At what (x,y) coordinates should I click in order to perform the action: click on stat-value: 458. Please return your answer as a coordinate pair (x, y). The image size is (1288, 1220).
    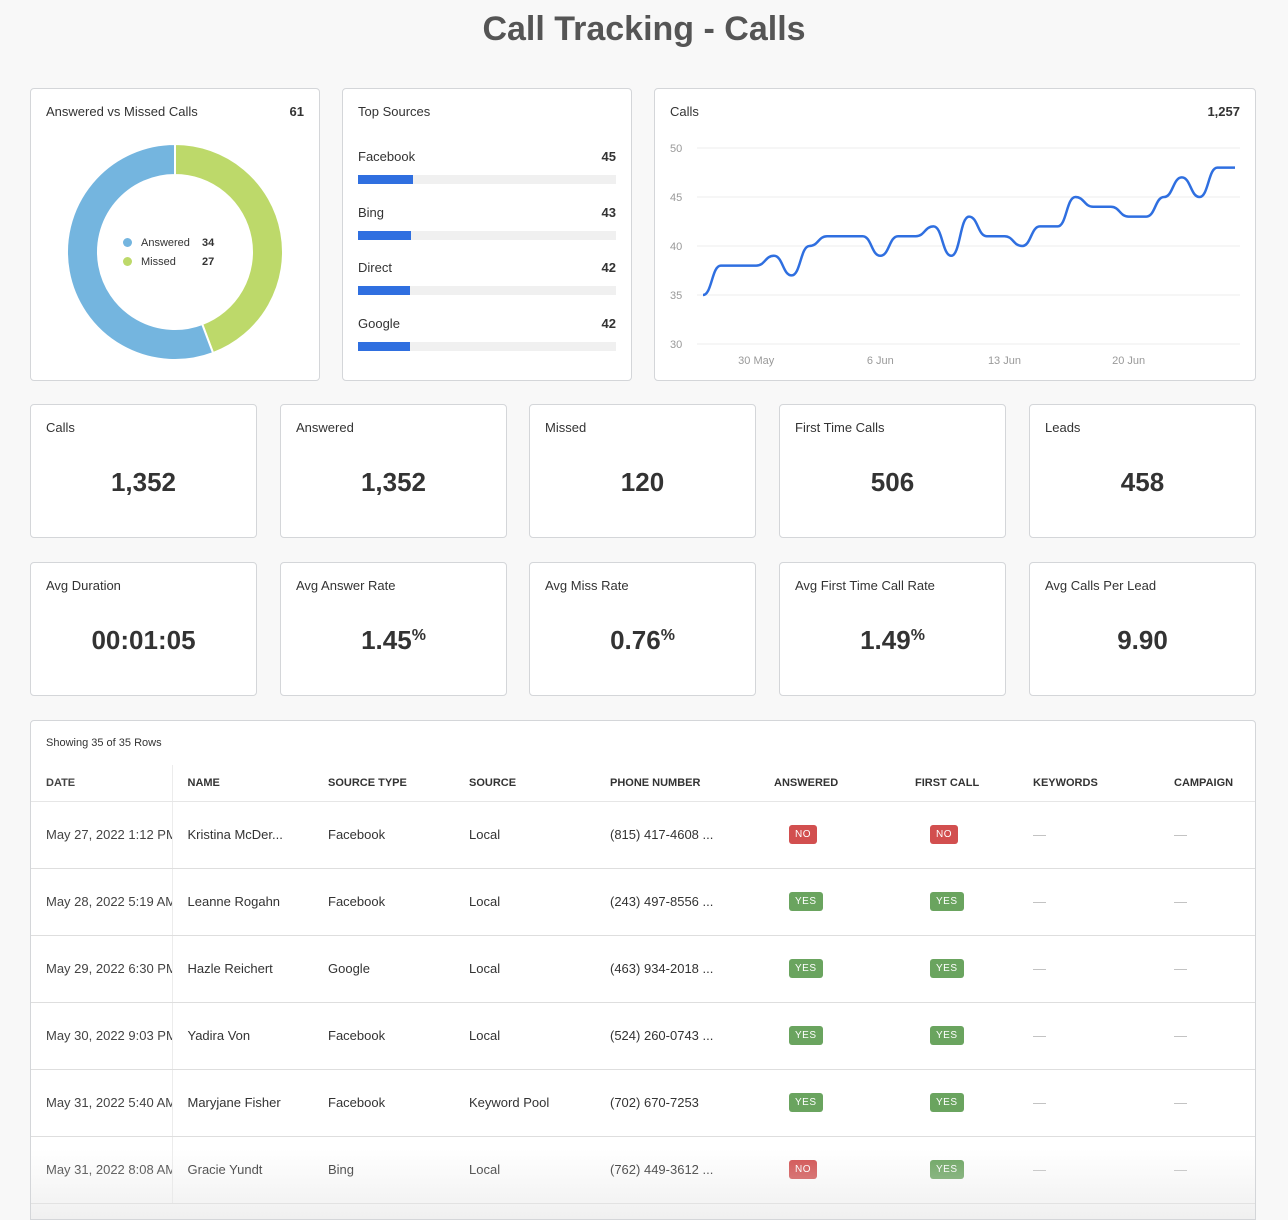
    Looking at the image, I should click on (1142, 482).